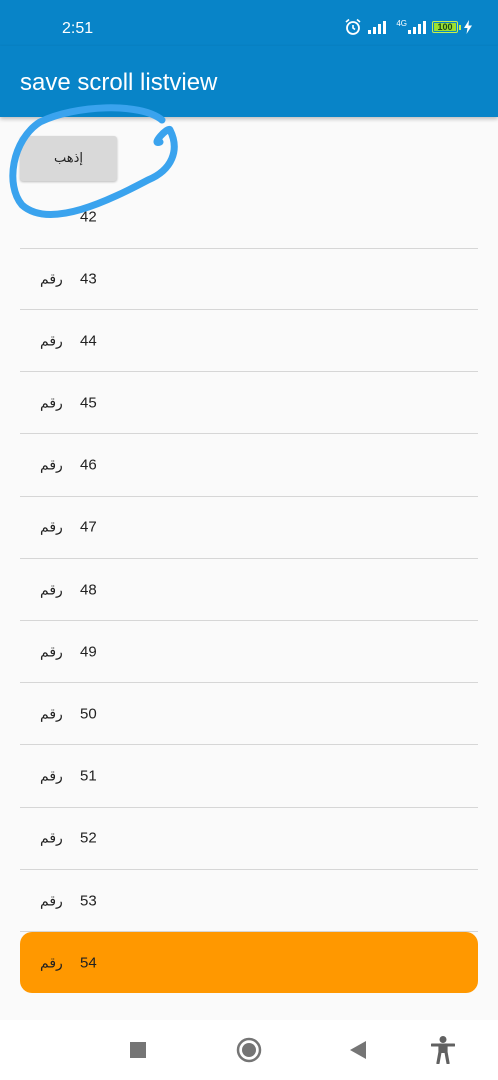 The height and width of the screenshot is (1080, 498). Describe the element at coordinates (68, 158) in the screenshot. I see `go-button: إذهب` at that location.